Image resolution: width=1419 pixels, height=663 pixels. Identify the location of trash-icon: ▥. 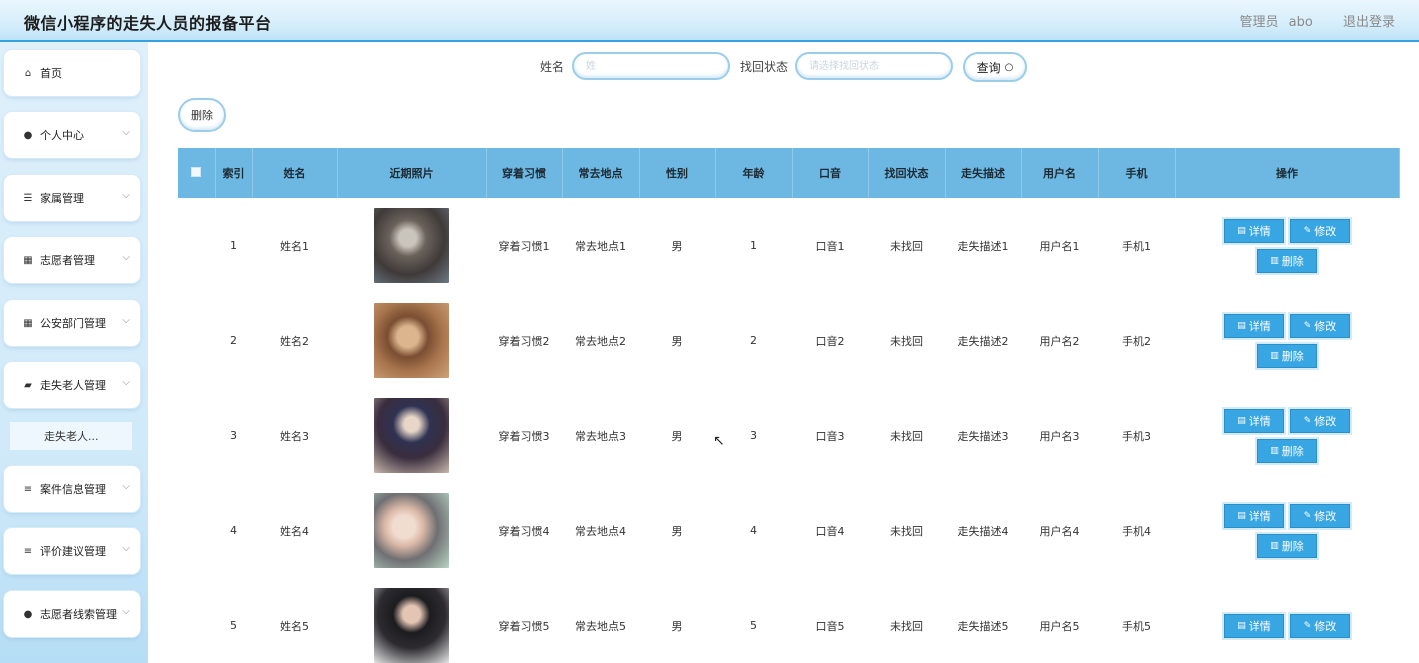
(1274, 260).